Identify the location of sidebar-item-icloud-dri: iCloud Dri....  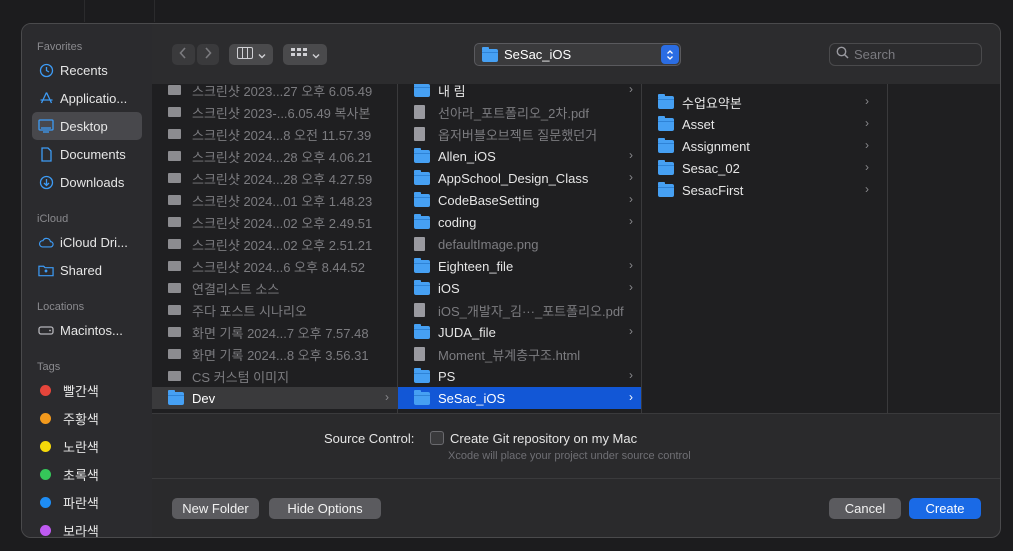
(87, 242).